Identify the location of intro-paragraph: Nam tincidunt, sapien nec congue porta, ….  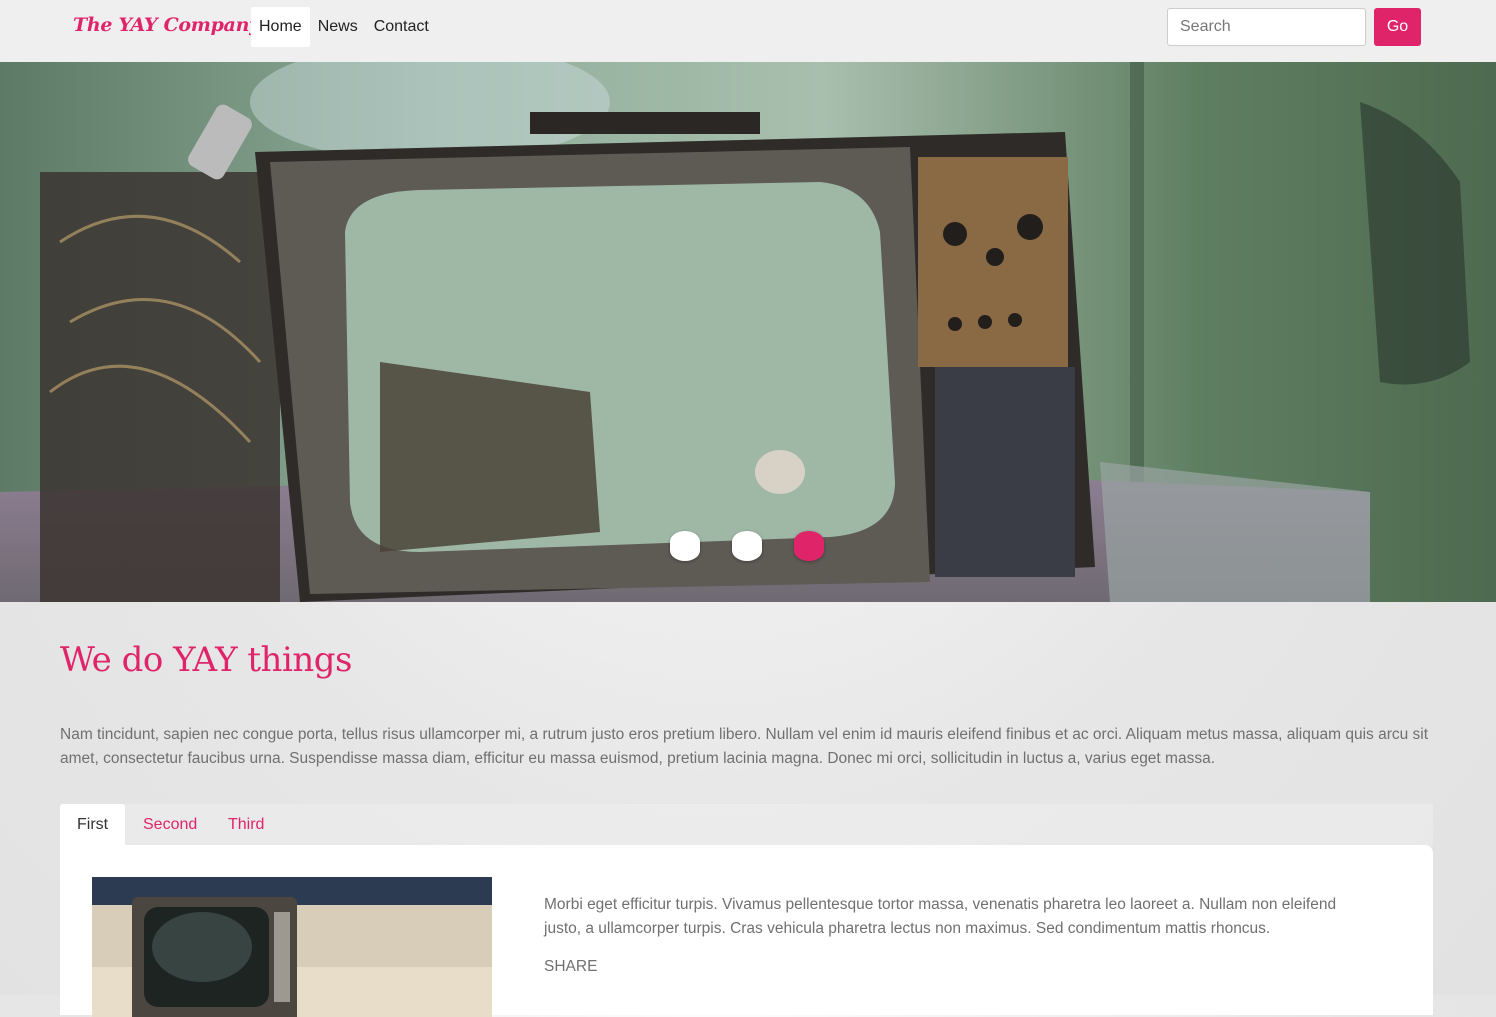
(744, 746).